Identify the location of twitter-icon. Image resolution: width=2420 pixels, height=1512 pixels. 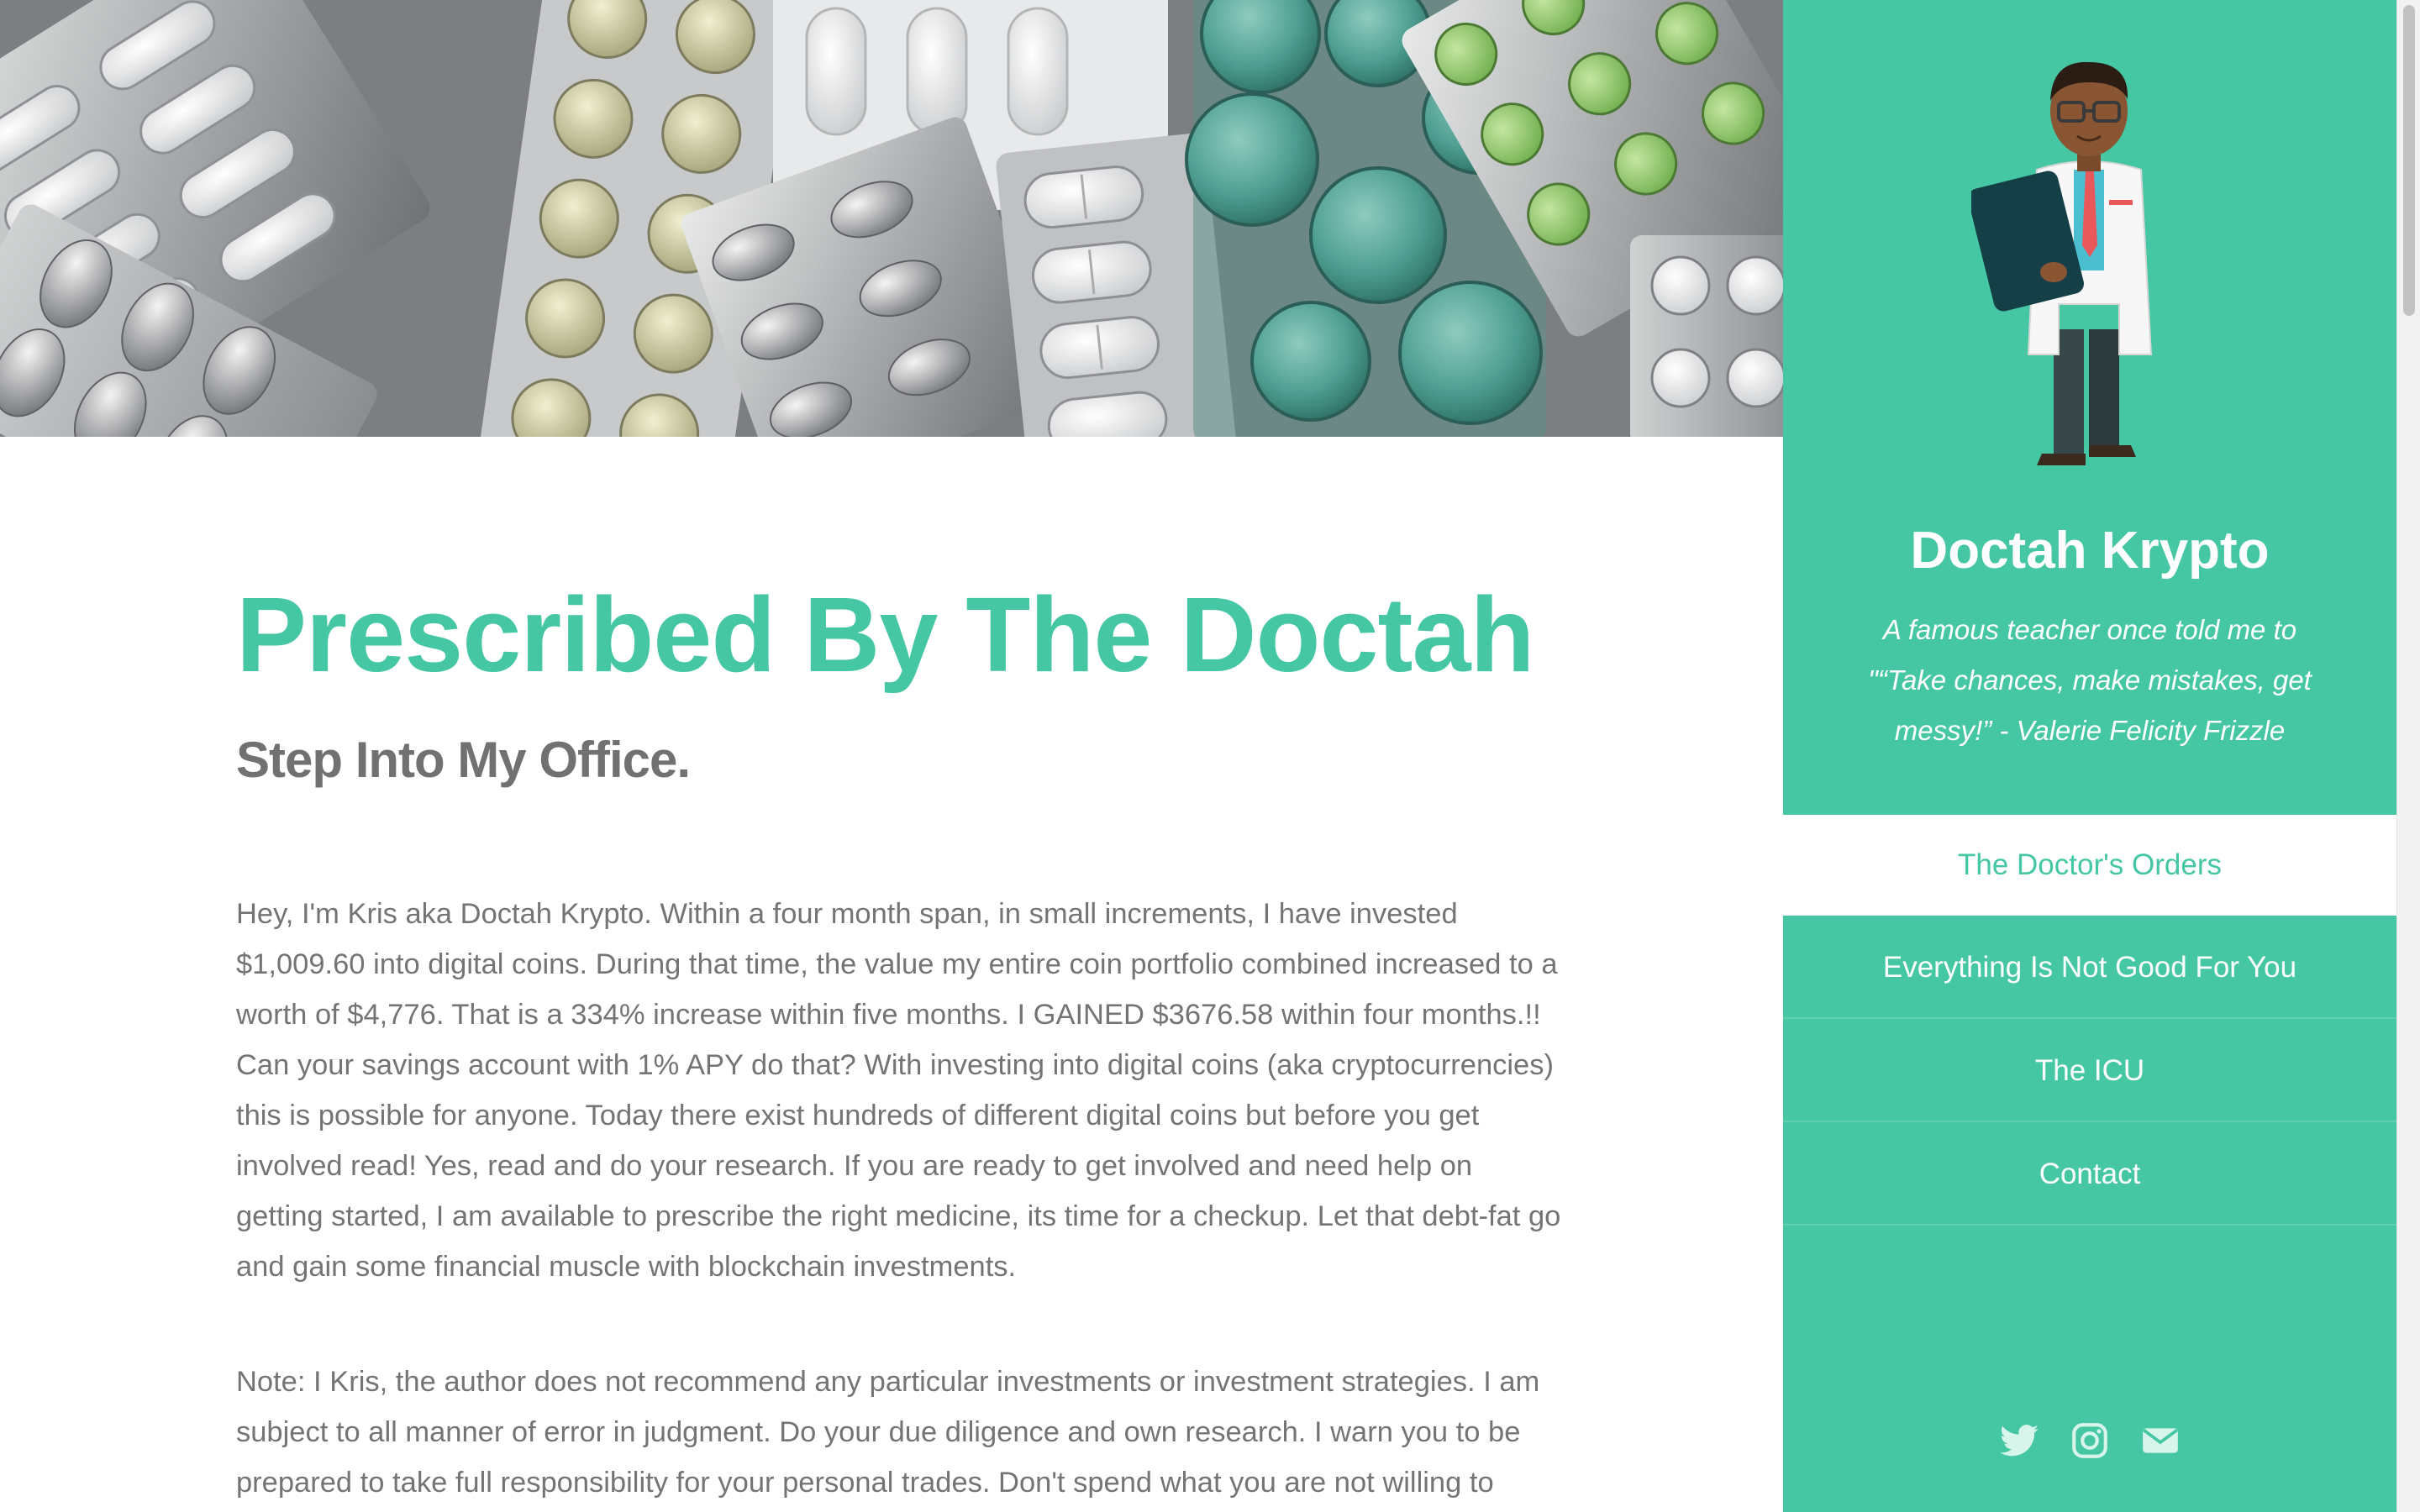
(2019, 1441).